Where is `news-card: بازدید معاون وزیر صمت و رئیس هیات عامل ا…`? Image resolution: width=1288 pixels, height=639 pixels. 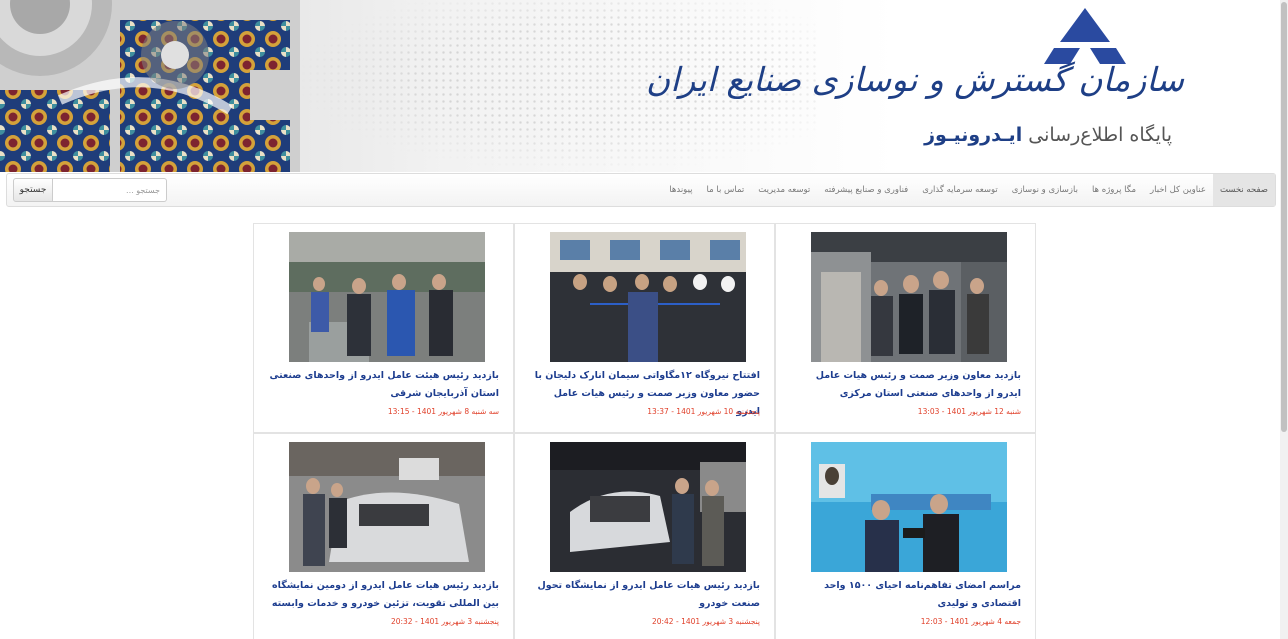 news-card: بازدید معاون وزیر صمت و رئیس هیات عامل ا… is located at coordinates (905, 328).